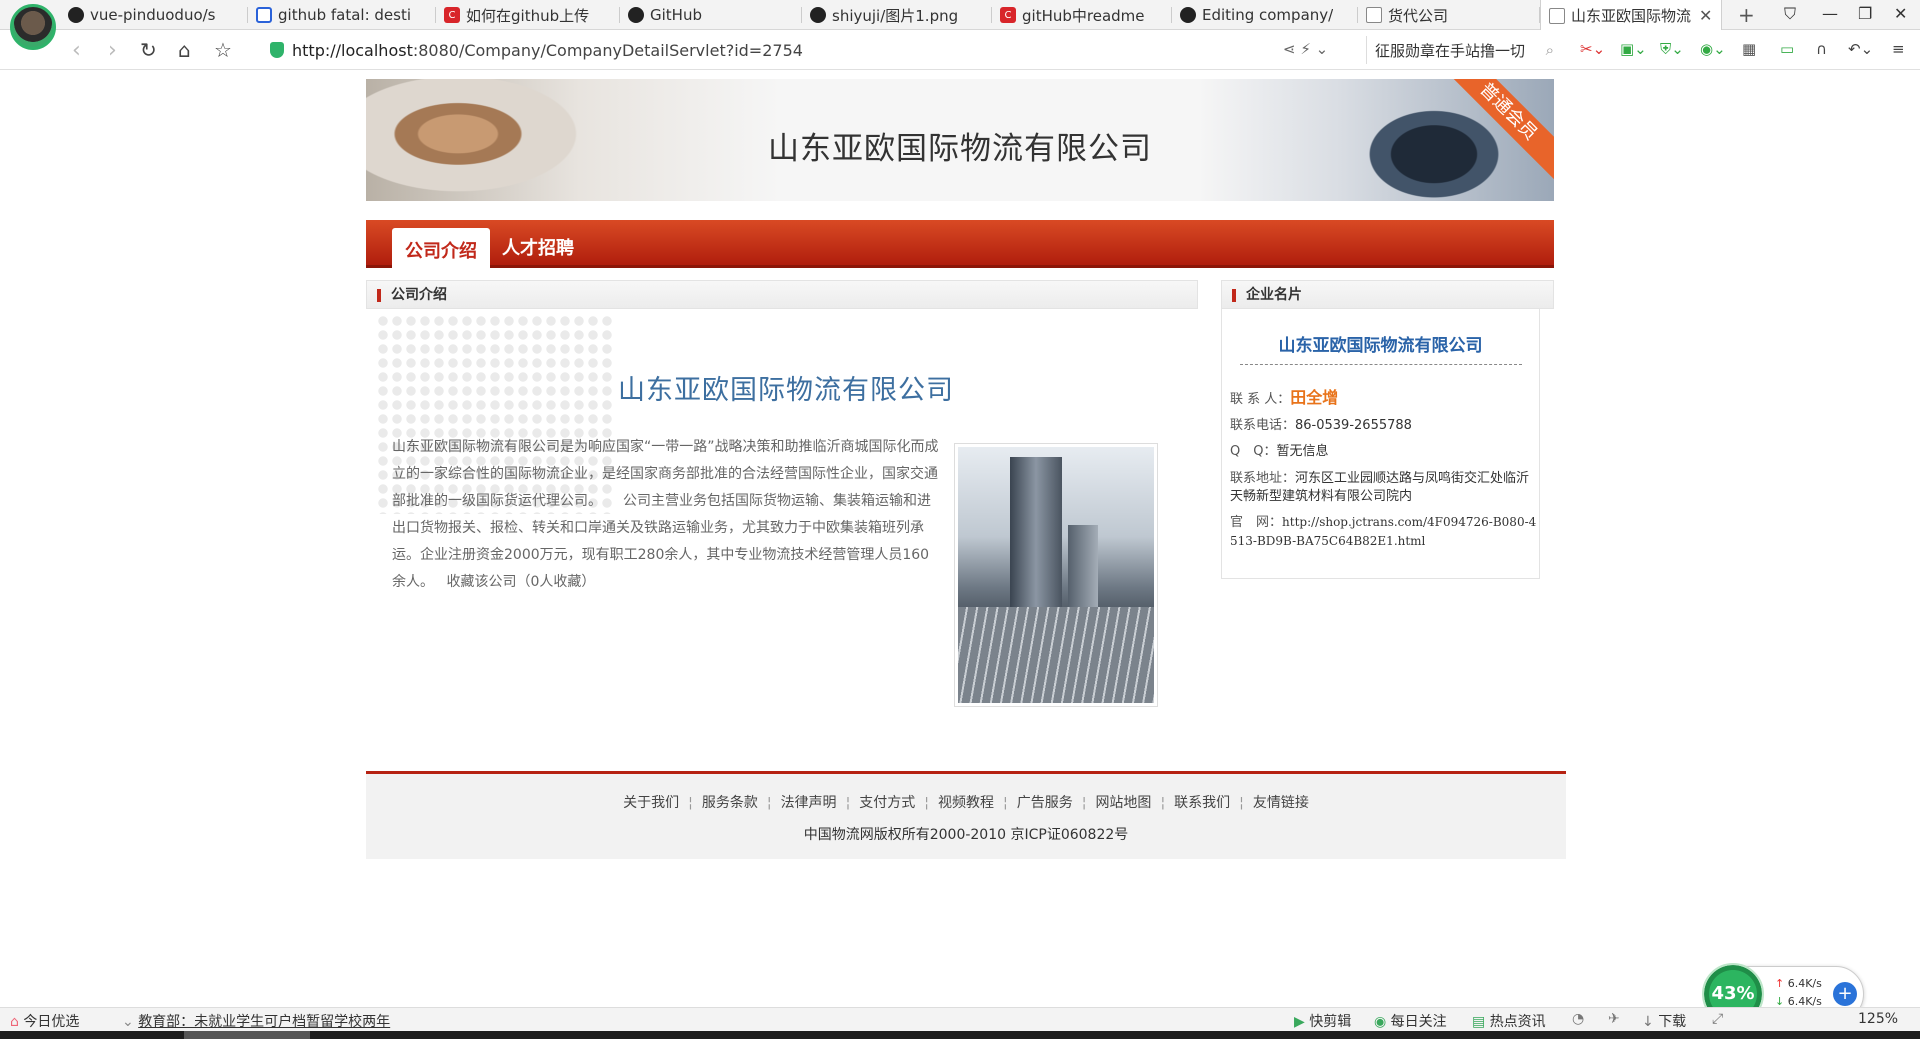 The width and height of the screenshot is (1920, 1039). I want to click on favorite-link: 收藏该公司（0人收藏）, so click(520, 582).